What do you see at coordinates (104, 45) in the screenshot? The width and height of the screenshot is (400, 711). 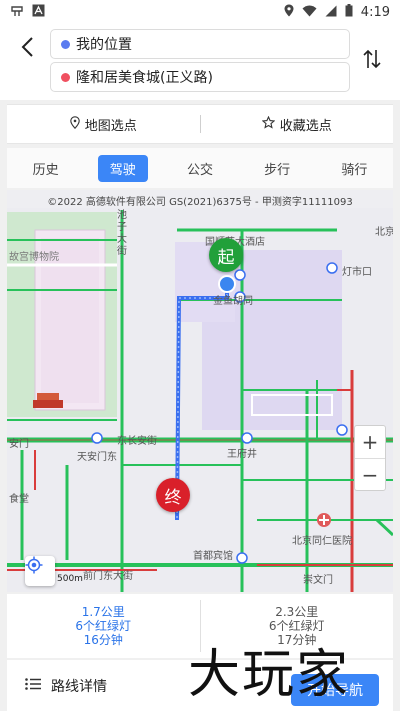 I see `origin-text: 我的位置` at bounding box center [104, 45].